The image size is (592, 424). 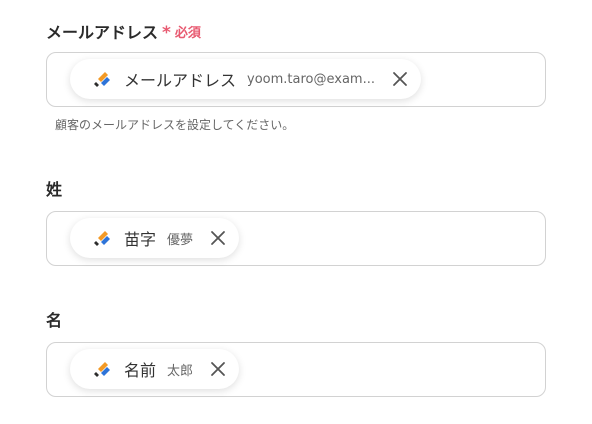 I want to click on last-name-input: 苗字 優夢, so click(x=296, y=238).